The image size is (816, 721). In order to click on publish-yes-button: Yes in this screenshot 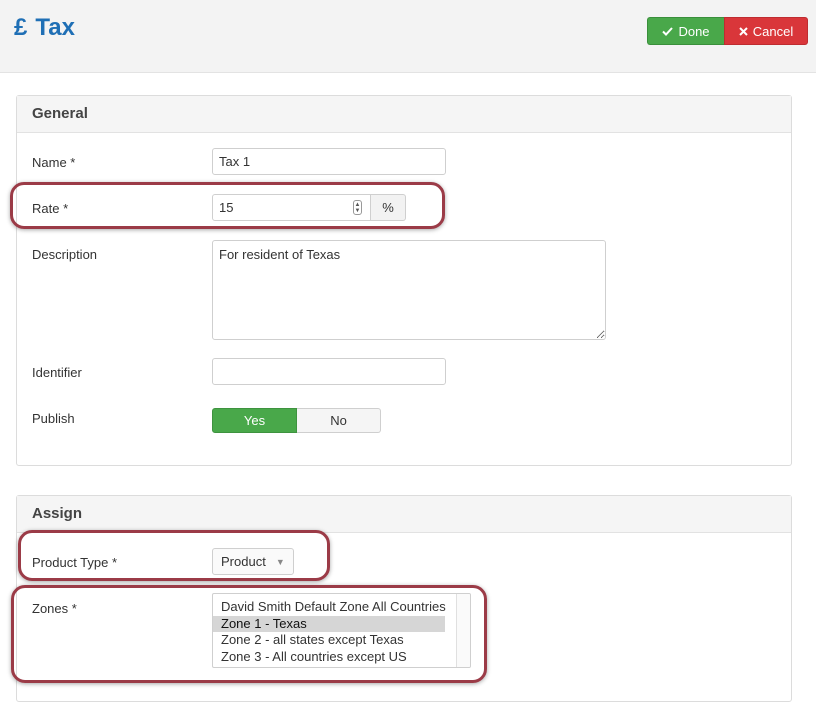, I will do `click(254, 420)`.